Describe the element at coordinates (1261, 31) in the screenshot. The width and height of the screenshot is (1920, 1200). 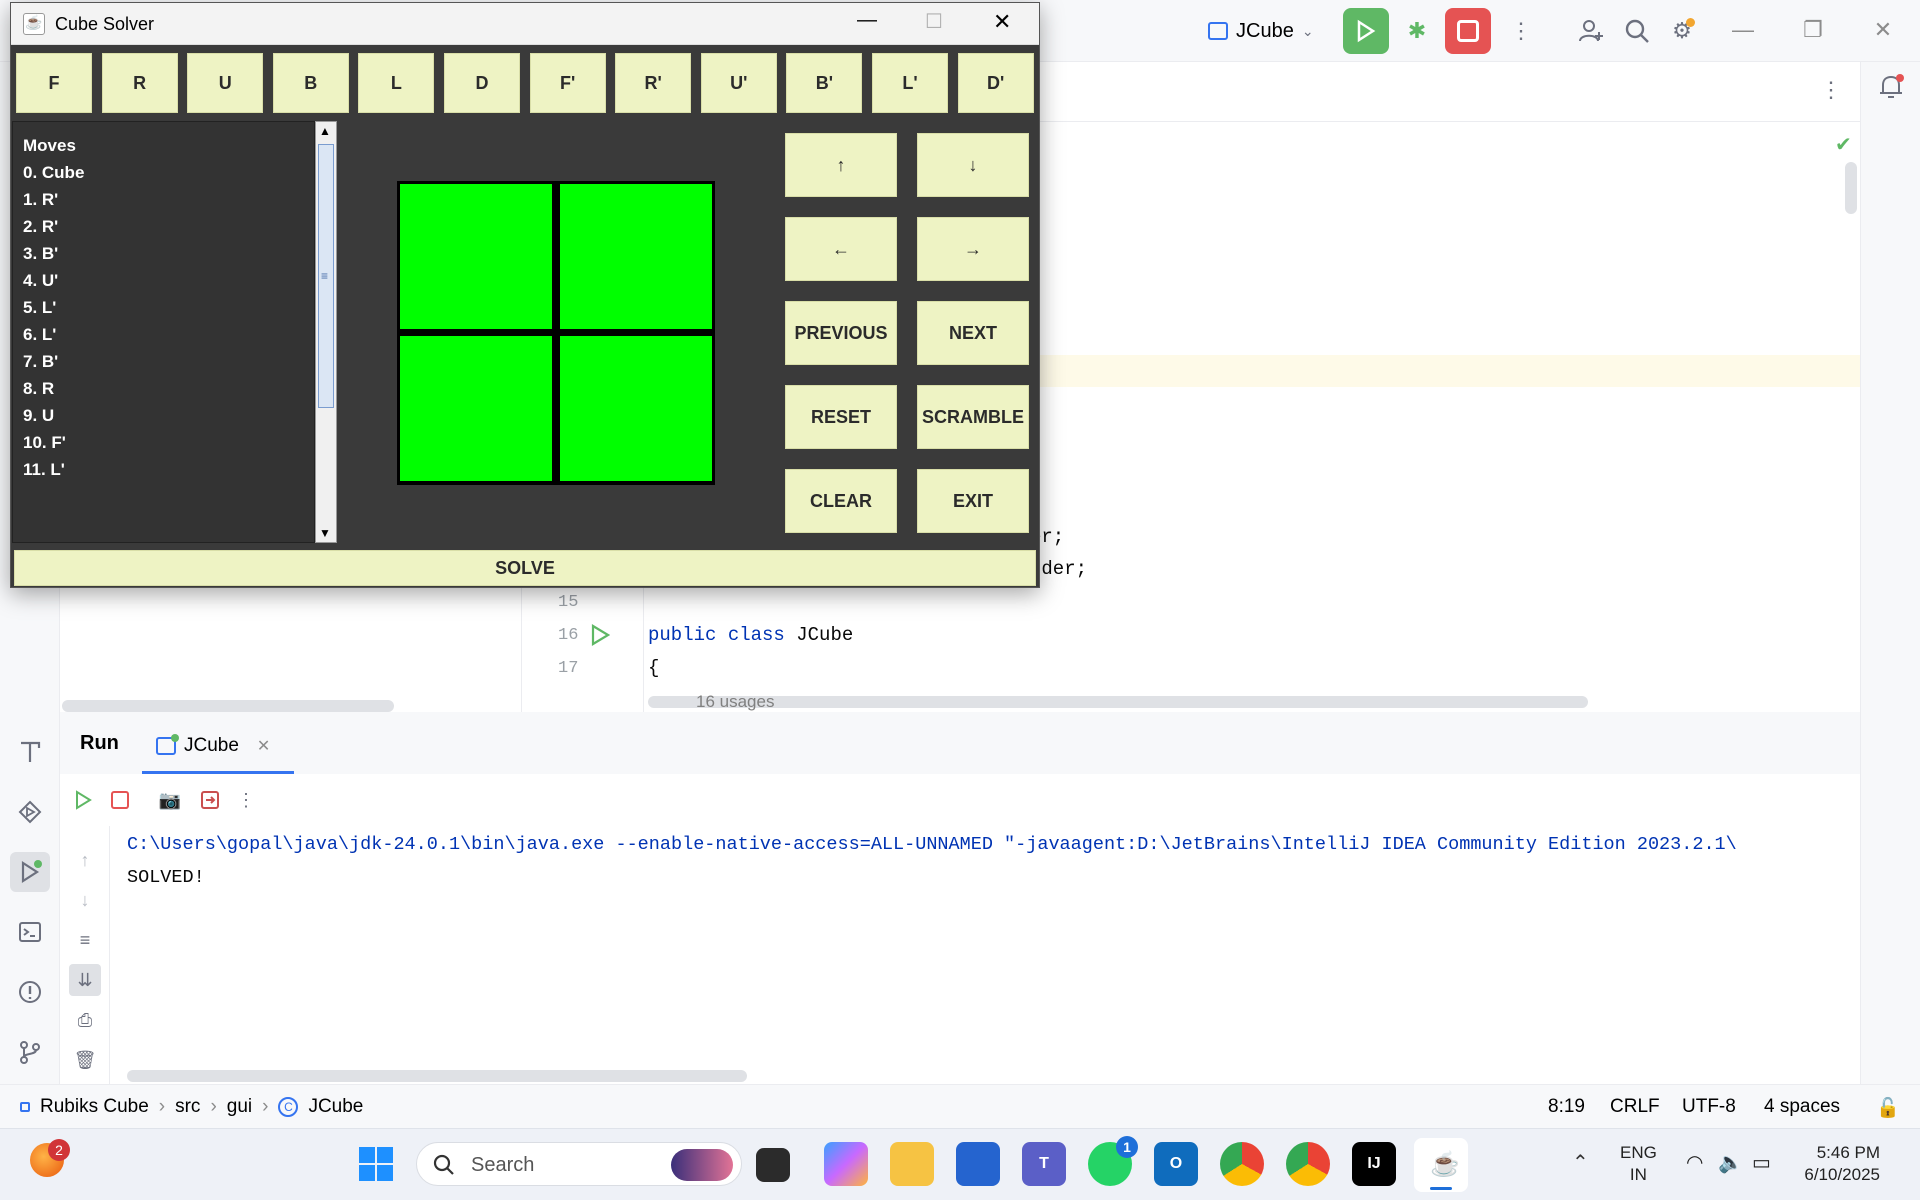
I see `run-configuration-selector: JCube ⌄` at that location.